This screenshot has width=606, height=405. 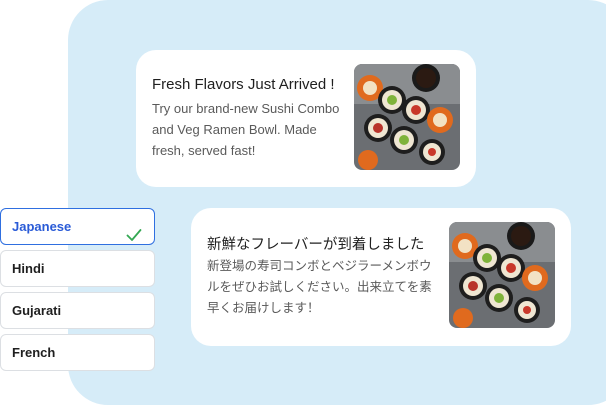 What do you see at coordinates (77, 310) in the screenshot?
I see `language-option-gujarati: Gujarati` at bounding box center [77, 310].